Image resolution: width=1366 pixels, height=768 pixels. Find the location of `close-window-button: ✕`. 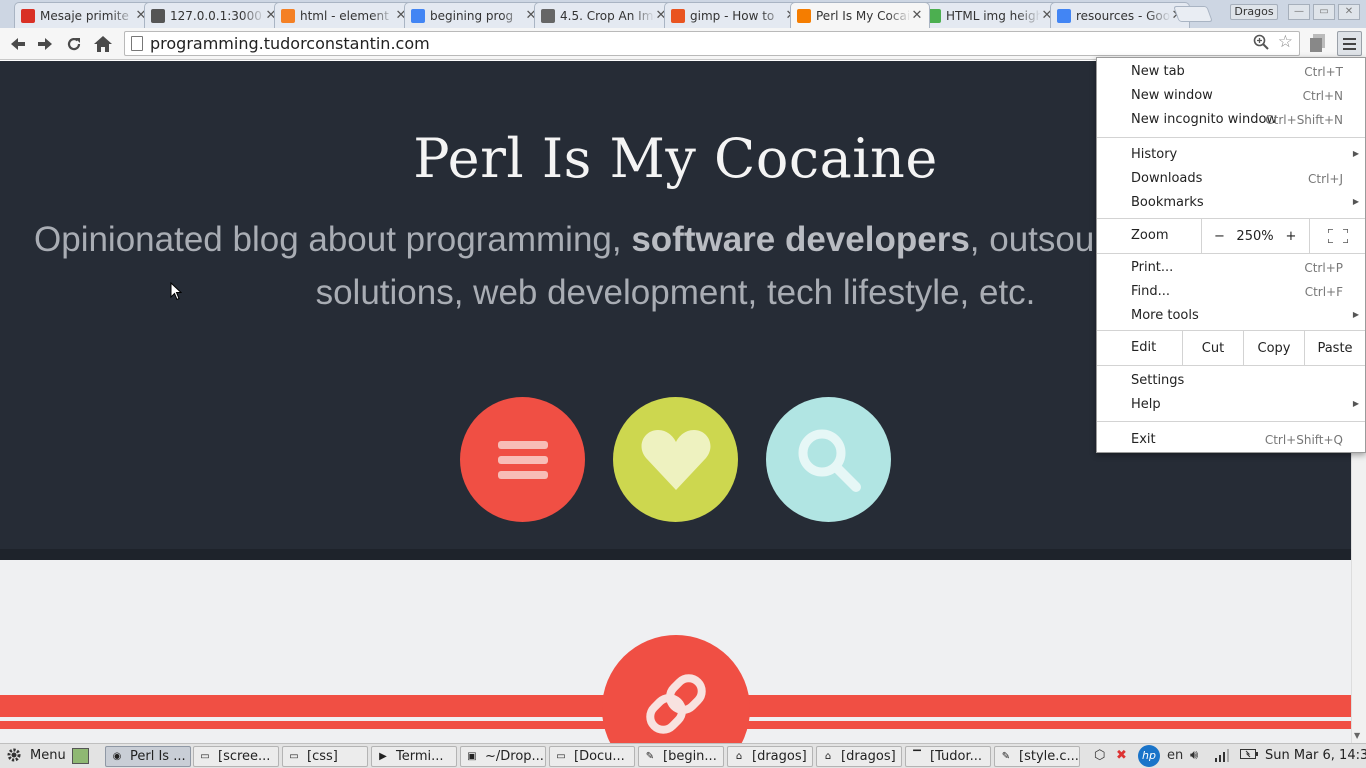

close-window-button: ✕ is located at coordinates (1349, 12).